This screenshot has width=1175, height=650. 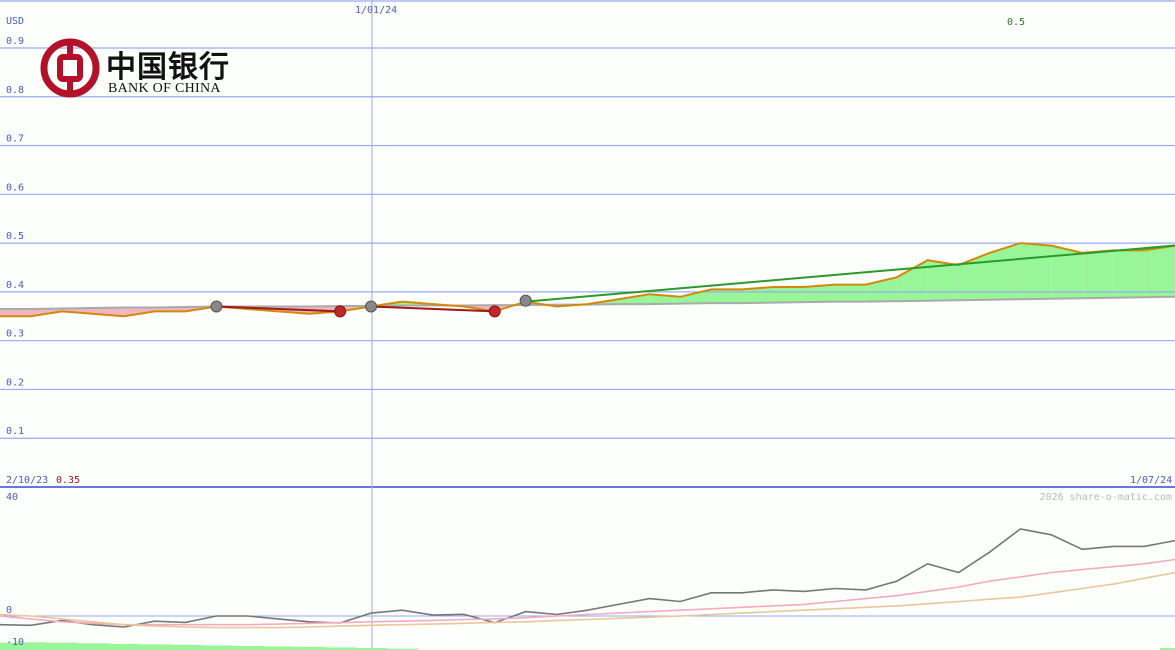 What do you see at coordinates (15, 285) in the screenshot?
I see `y-tick-label: 0.4` at bounding box center [15, 285].